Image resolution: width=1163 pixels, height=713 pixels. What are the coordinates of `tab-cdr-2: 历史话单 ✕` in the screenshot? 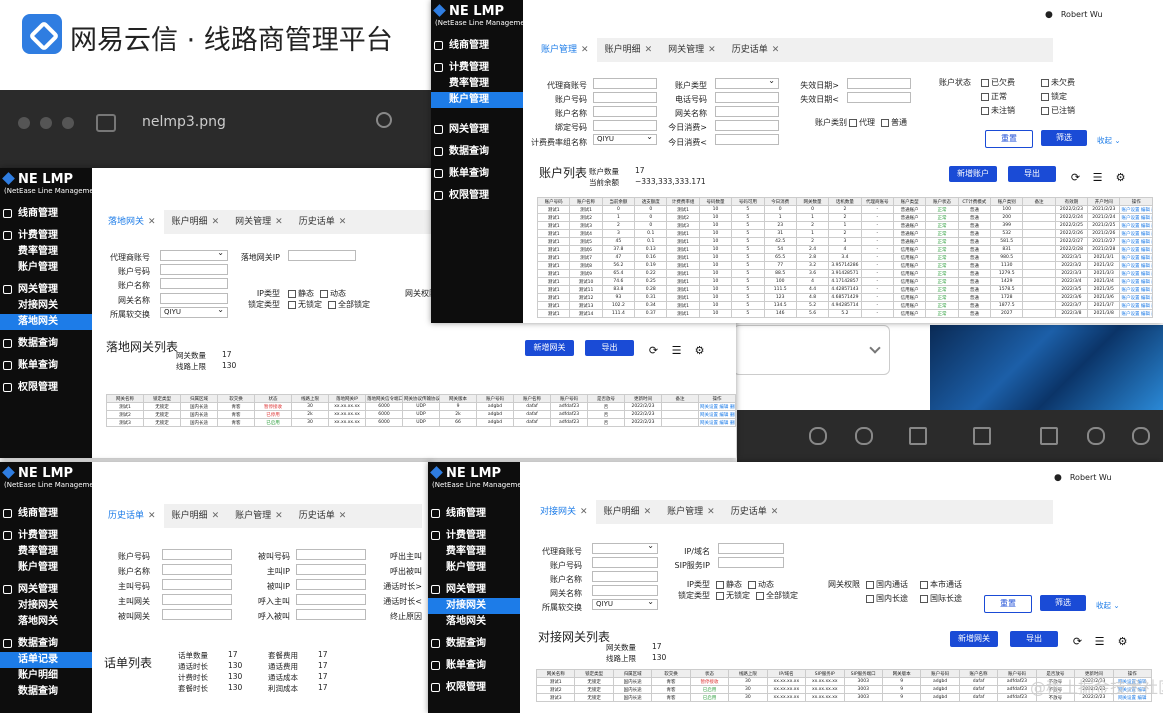 It's located at (323, 516).